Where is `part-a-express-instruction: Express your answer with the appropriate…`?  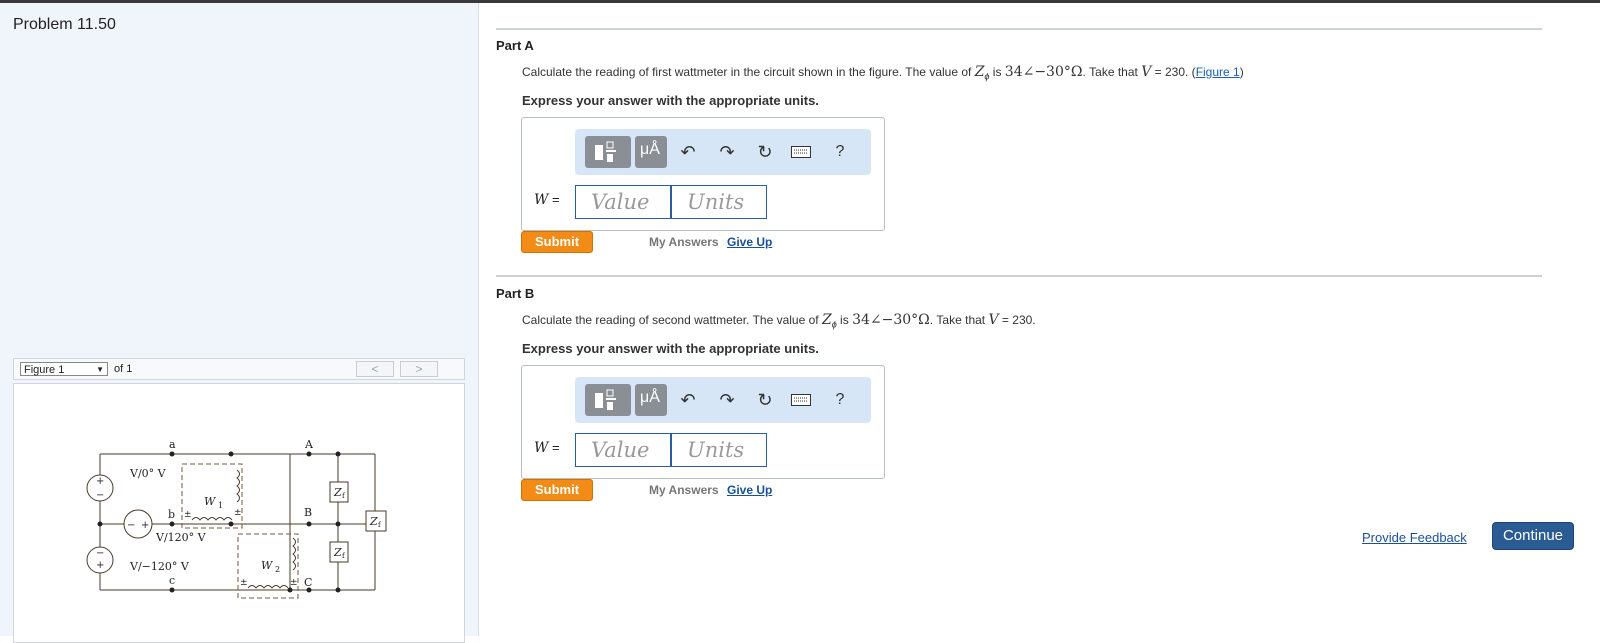
part-a-express-instruction: Express your answer with the appropriate… is located at coordinates (670, 100).